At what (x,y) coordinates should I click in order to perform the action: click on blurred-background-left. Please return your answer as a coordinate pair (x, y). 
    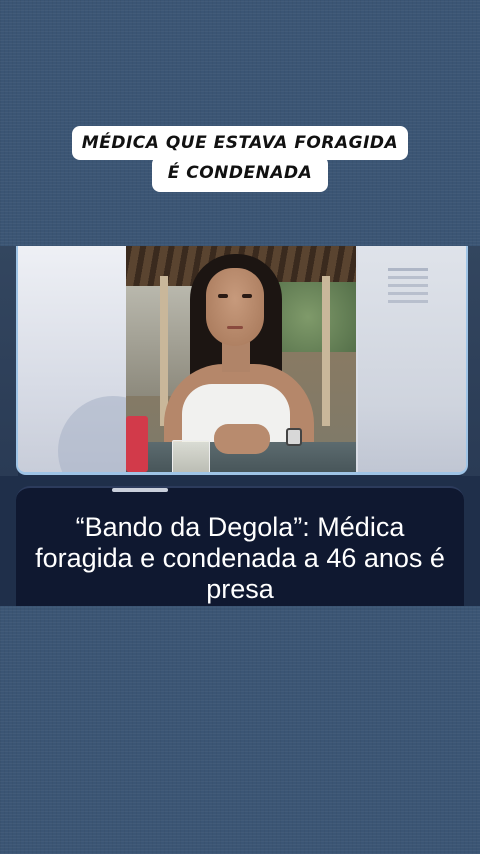
    Looking at the image, I should click on (93, 359).